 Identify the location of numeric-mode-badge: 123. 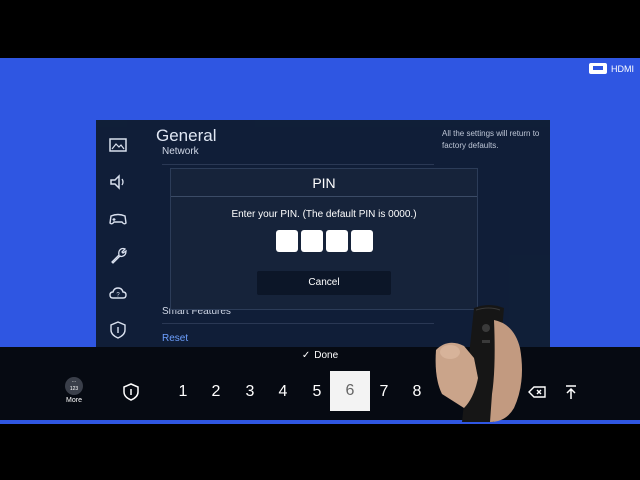
(74, 389).